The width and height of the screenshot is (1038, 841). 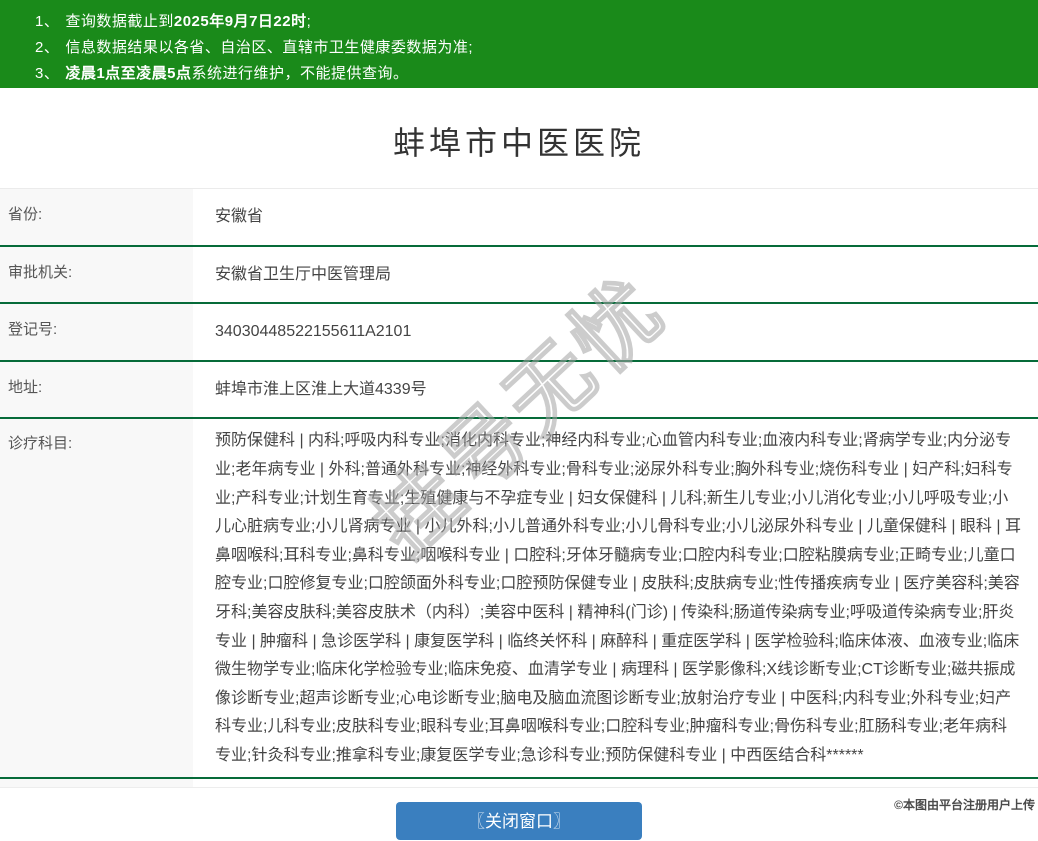 What do you see at coordinates (96, 274) in the screenshot?
I see `row-label: 审批机关:` at bounding box center [96, 274].